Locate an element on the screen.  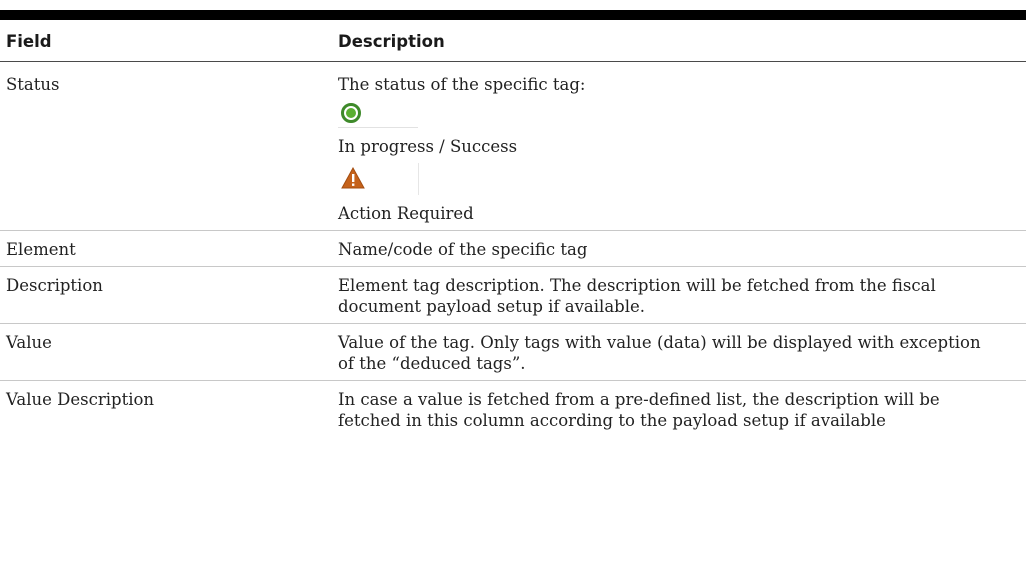
top-rule is located at coordinates (513, 15).